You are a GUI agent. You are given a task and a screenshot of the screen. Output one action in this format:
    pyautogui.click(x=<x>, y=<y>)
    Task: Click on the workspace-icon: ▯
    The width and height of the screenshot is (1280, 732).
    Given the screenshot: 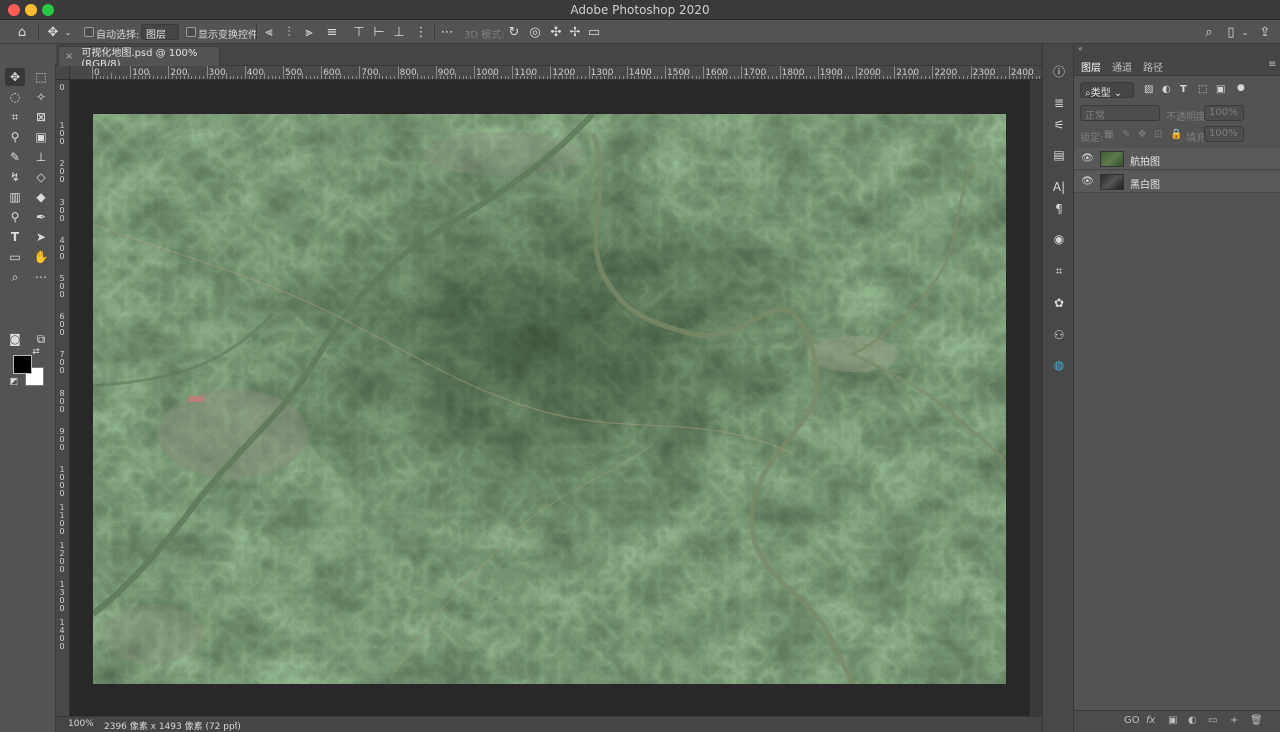 What is the action you would take?
    pyautogui.click(x=1231, y=32)
    